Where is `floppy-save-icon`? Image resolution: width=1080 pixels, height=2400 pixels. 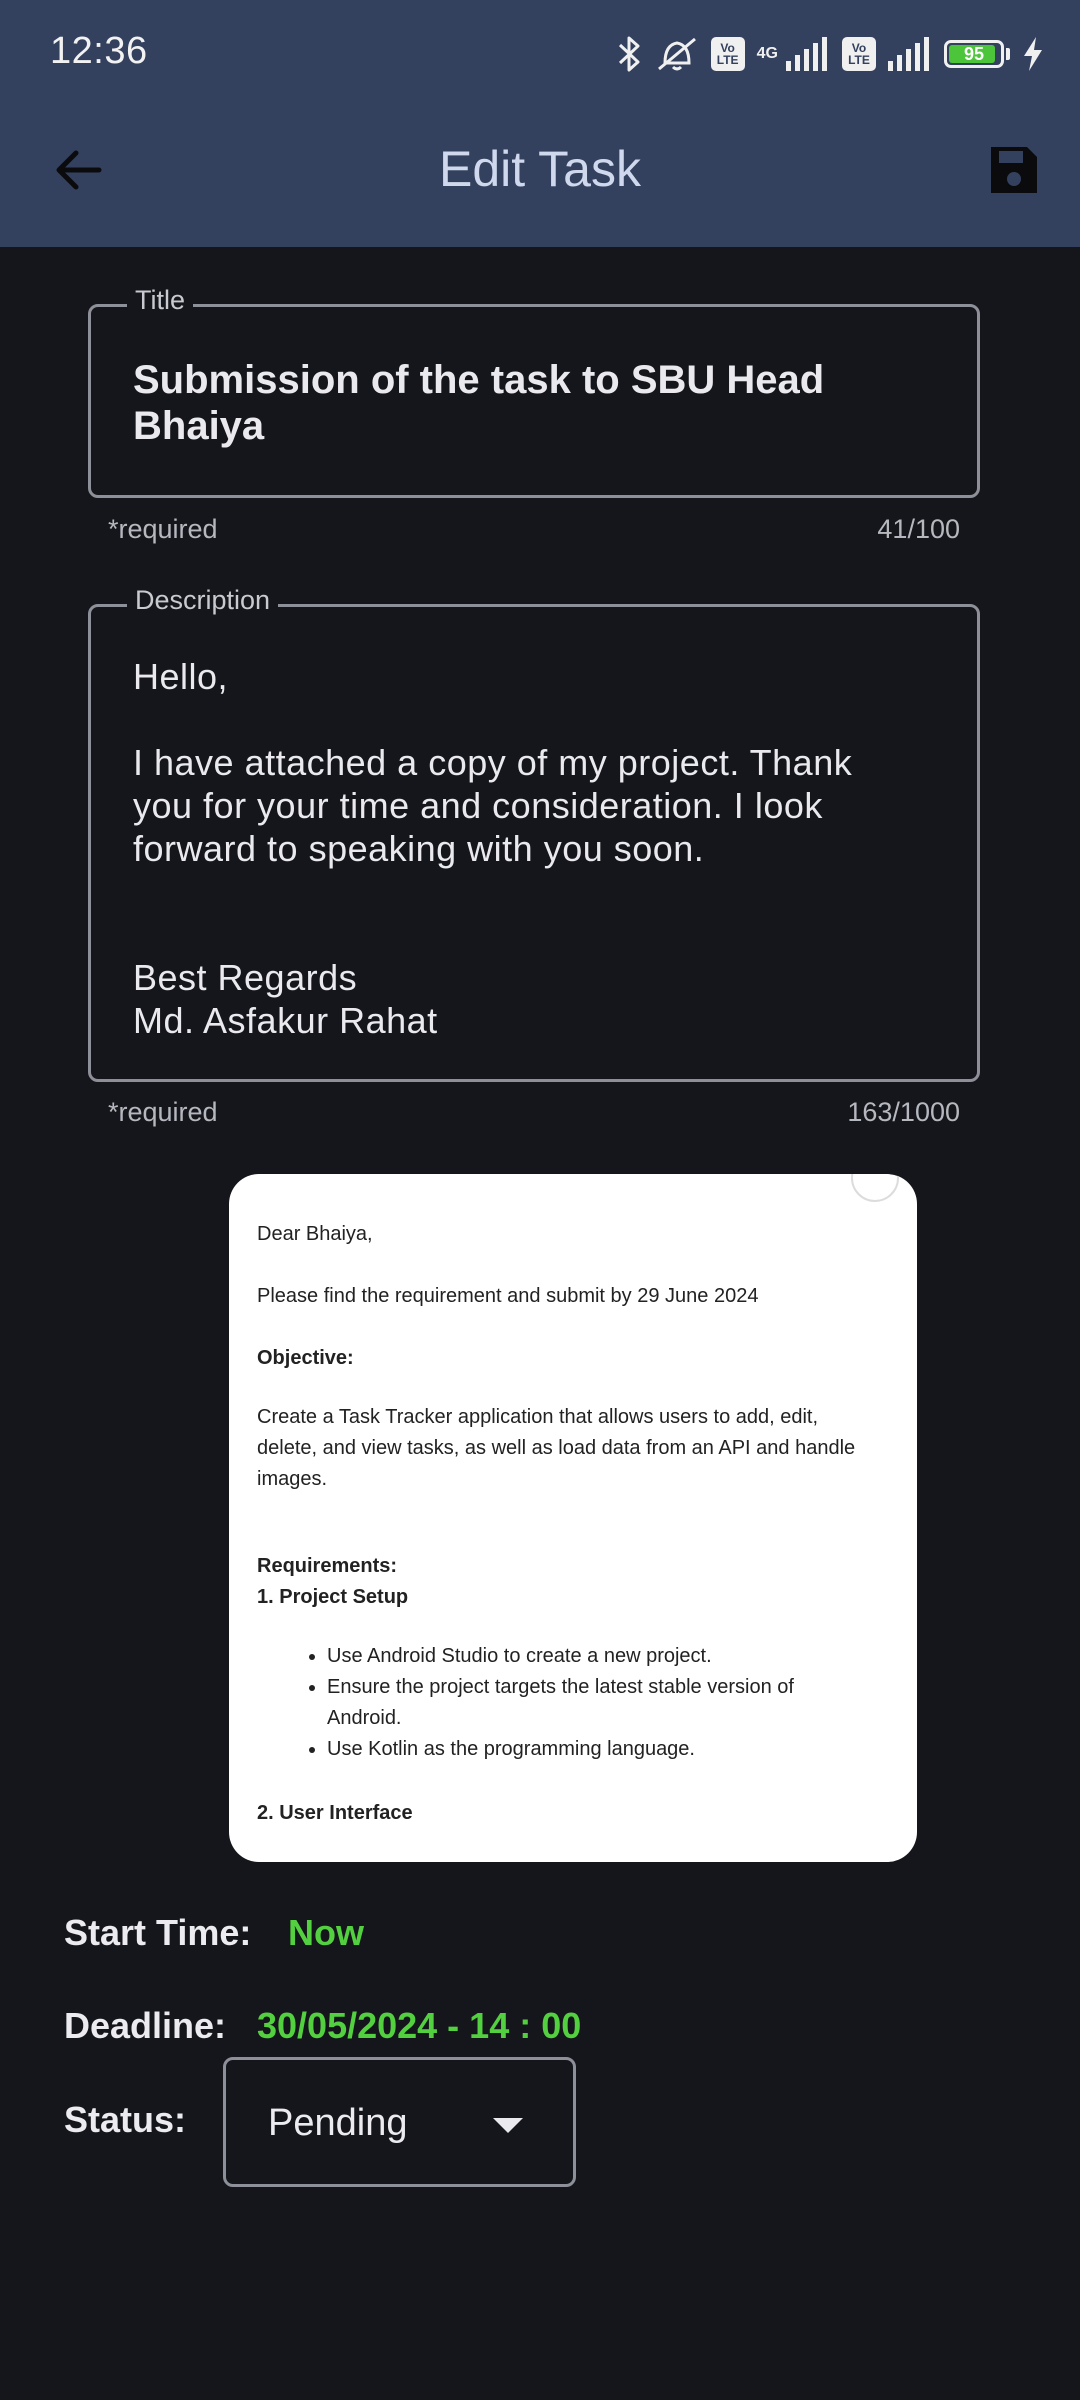 floppy-save-icon is located at coordinates (1014, 170).